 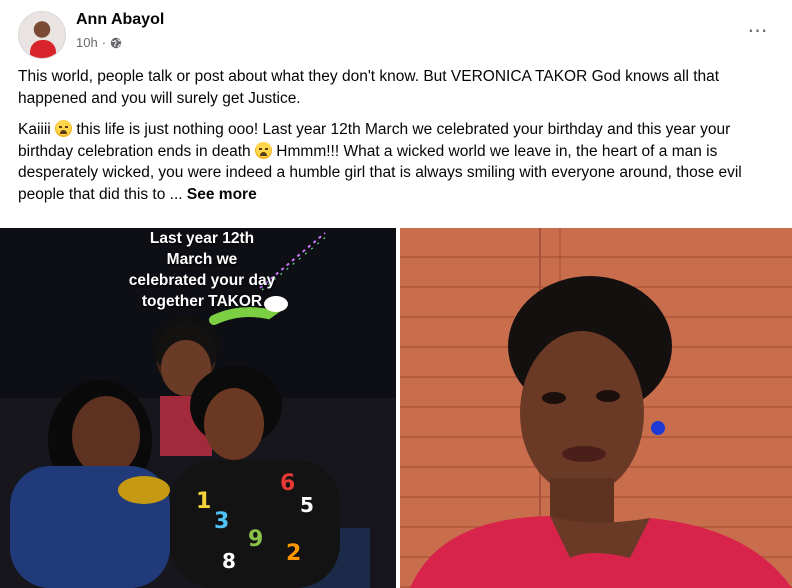 What do you see at coordinates (87, 42) in the screenshot?
I see `post-time: 10h` at bounding box center [87, 42].